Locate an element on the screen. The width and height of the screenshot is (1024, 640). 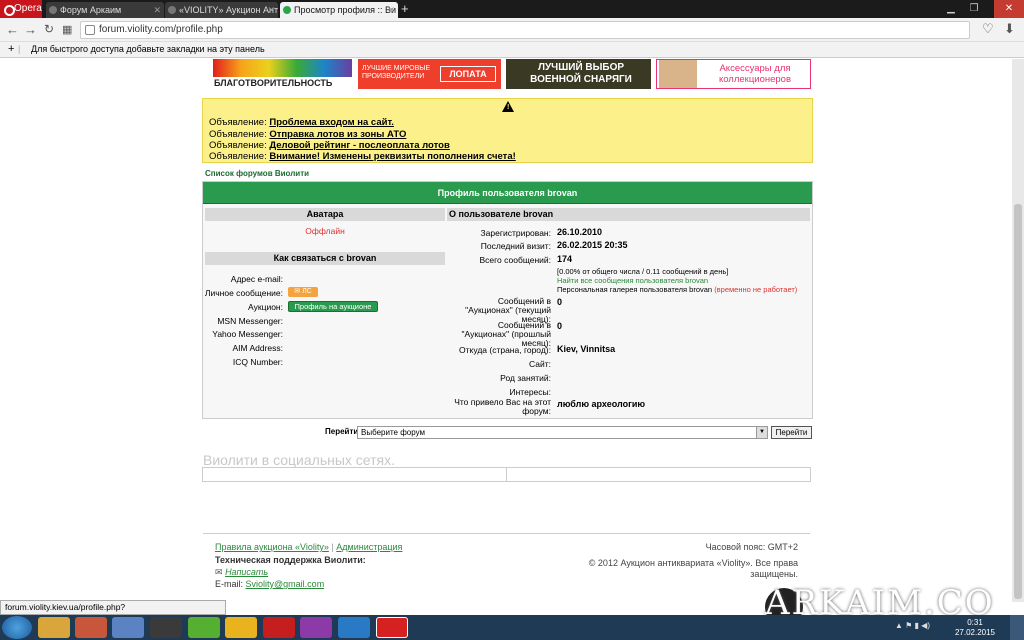
forum-select-value: Выберите форум is located at coordinates (393, 432).